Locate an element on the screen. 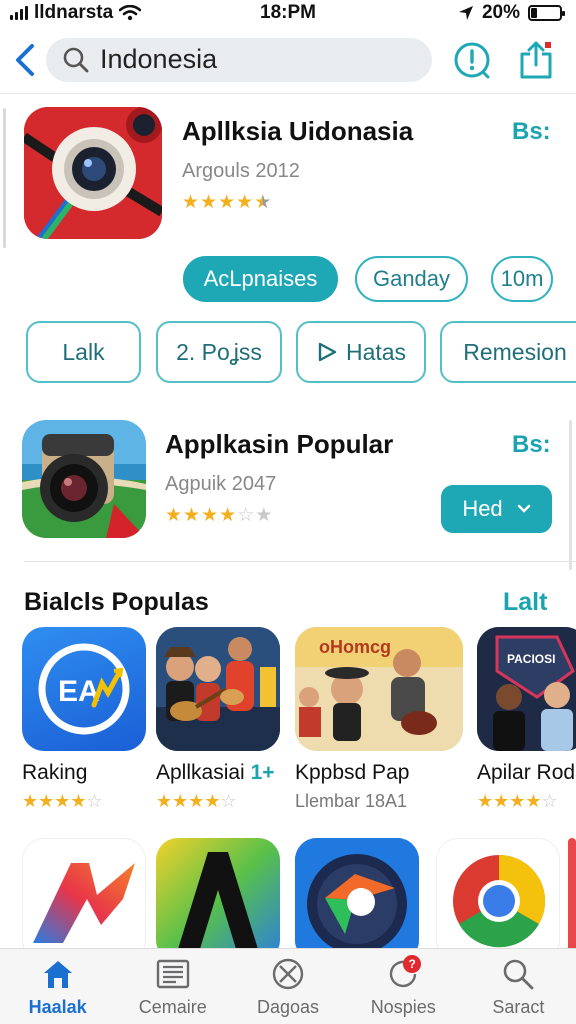 This screenshot has height=1024, width=576. tab-bar: Haalak Cemaire Dagoas ? Nospies Saract is located at coordinates (288, 986).